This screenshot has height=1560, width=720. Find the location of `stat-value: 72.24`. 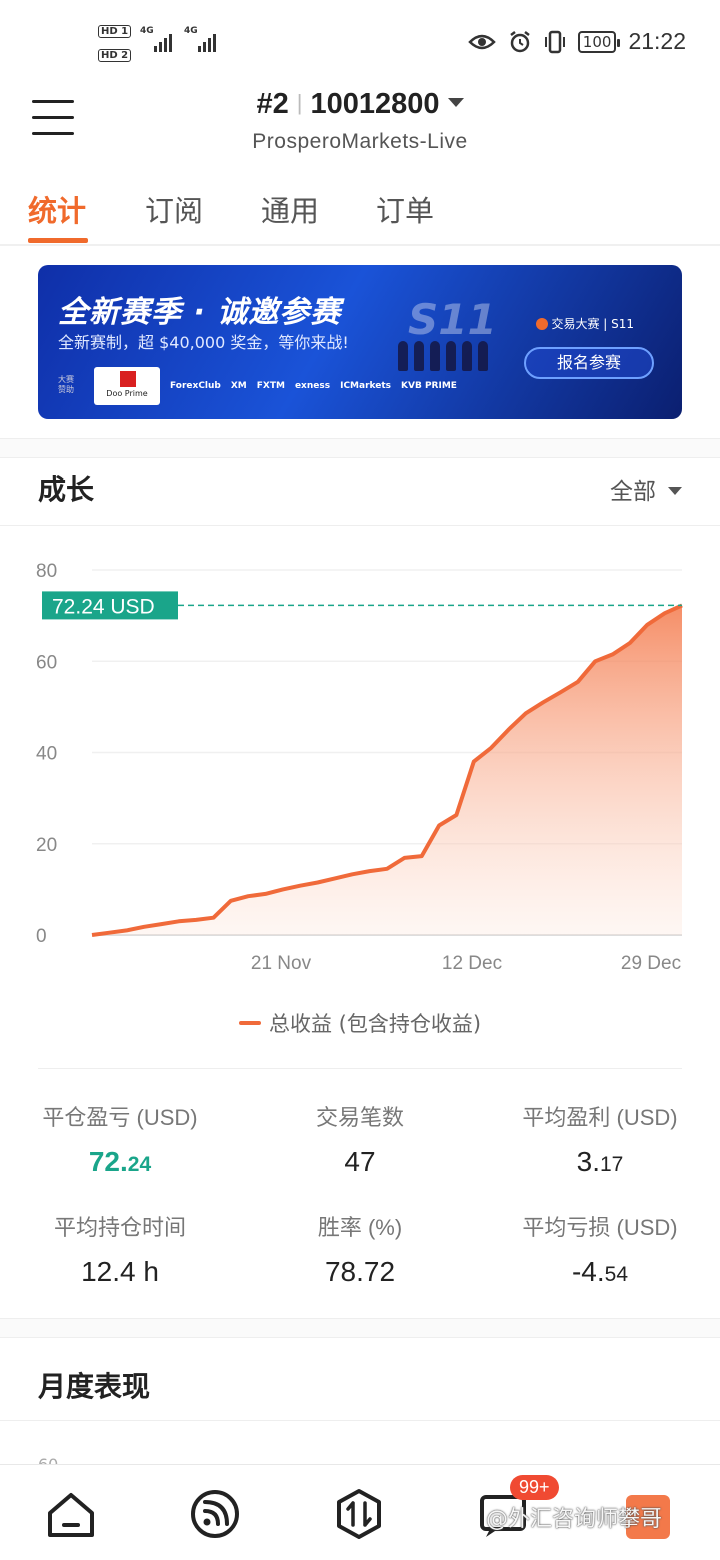

stat-value: 72.24 is located at coordinates (120, 1161).